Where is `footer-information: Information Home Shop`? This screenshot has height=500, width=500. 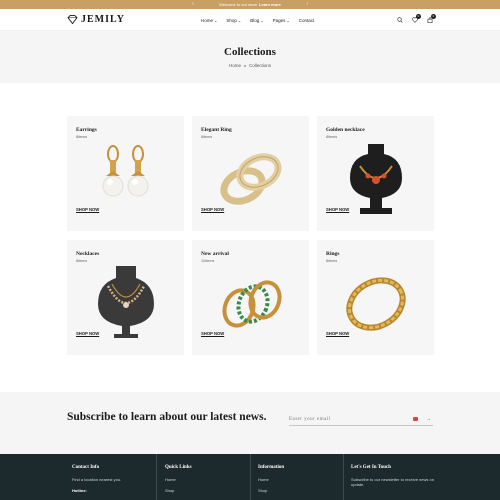
footer-information: Information Home Shop is located at coordinates (271, 482).